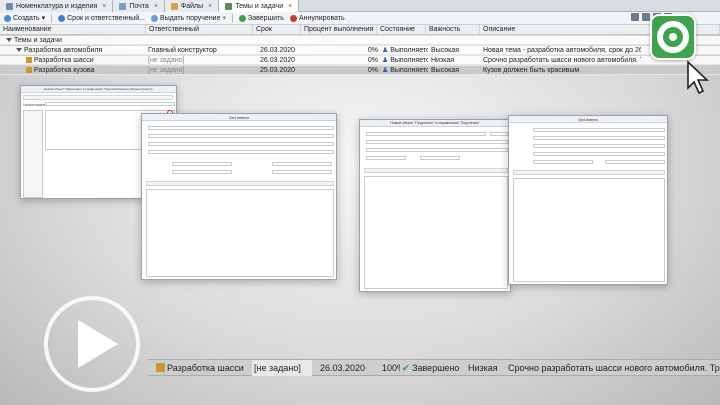 The width and height of the screenshot is (720, 405). I want to click on tab-1: Почта ×, so click(139, 6).